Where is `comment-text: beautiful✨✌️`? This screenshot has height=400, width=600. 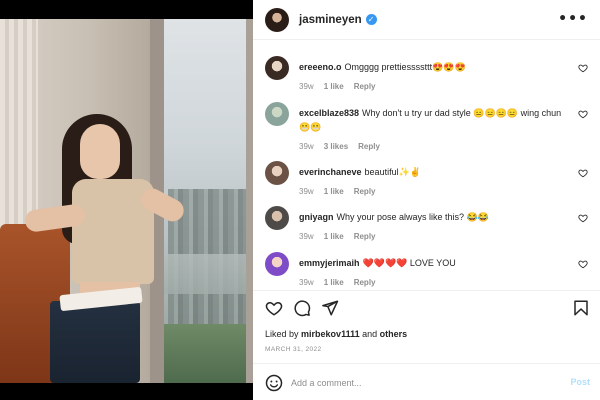
comment-text: beautiful✨✌️ is located at coordinates (392, 172).